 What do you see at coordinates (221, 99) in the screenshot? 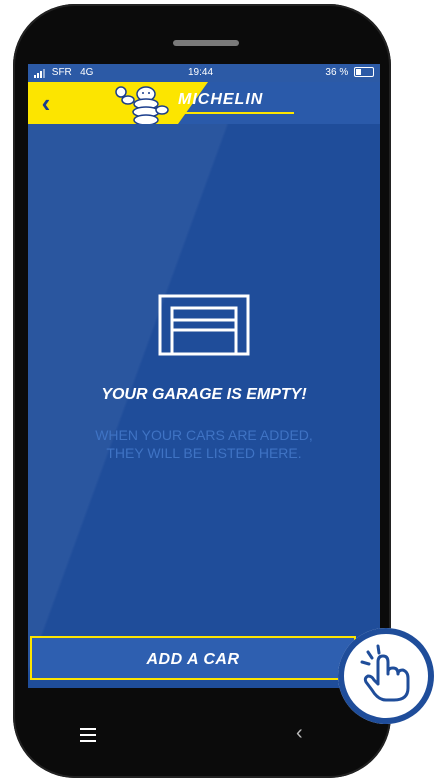
I see `michelin-logo: MICHELIN` at bounding box center [221, 99].